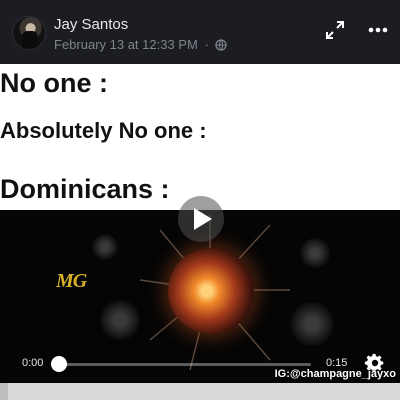 The image size is (400, 400). I want to click on more-icon, so click(378, 30).